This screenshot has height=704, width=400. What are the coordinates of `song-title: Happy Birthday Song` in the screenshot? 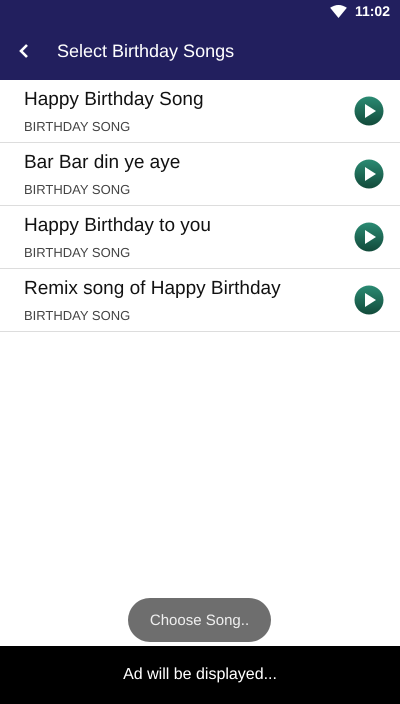 It's located at (114, 99).